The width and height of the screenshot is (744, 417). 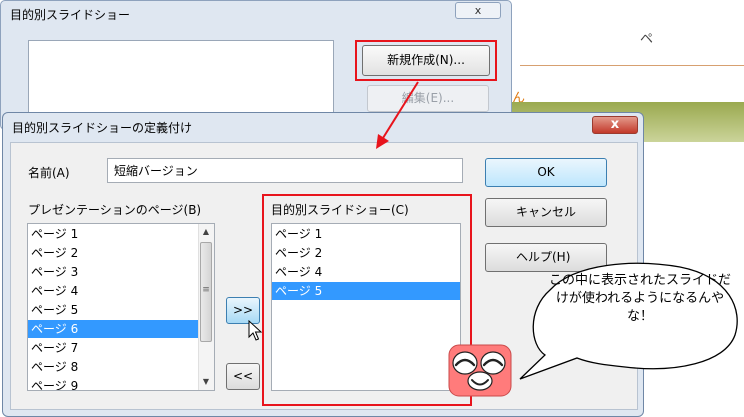 I want to click on presentation-page-item: ページ 7, so click(x=113, y=348).